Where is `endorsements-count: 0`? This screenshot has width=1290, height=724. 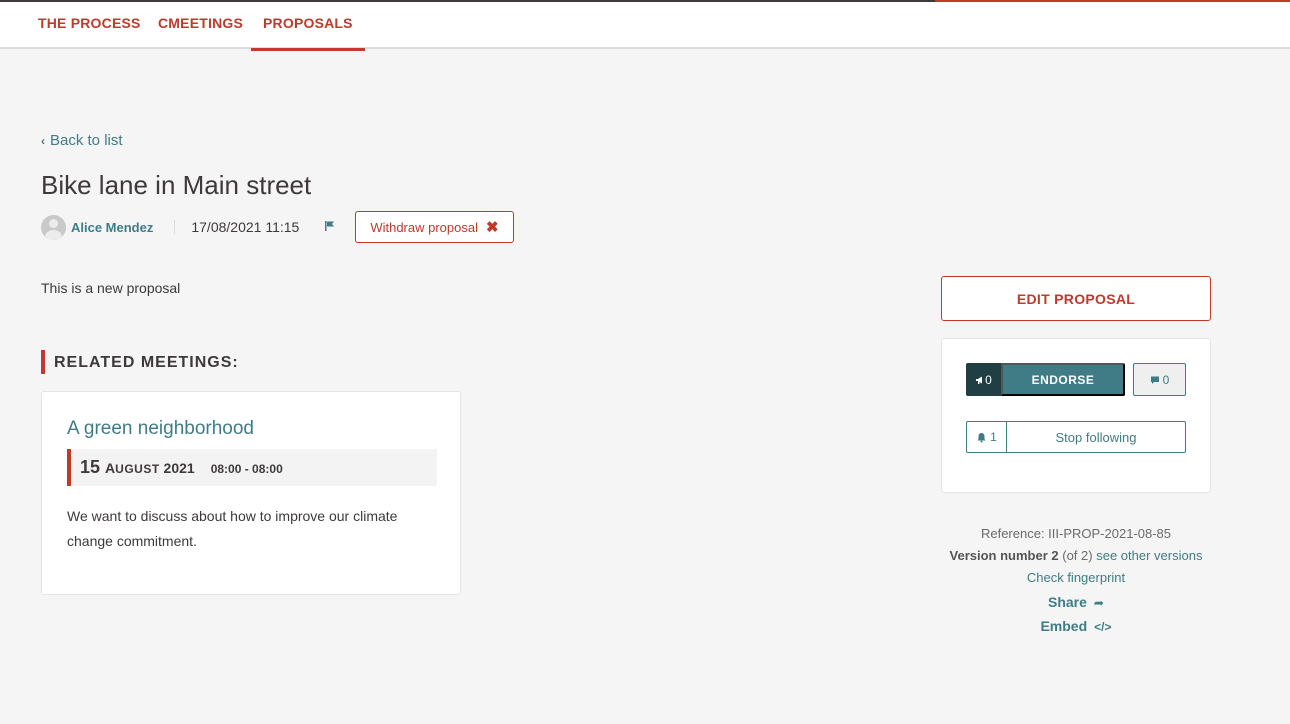 endorsements-count: 0 is located at coordinates (983, 379).